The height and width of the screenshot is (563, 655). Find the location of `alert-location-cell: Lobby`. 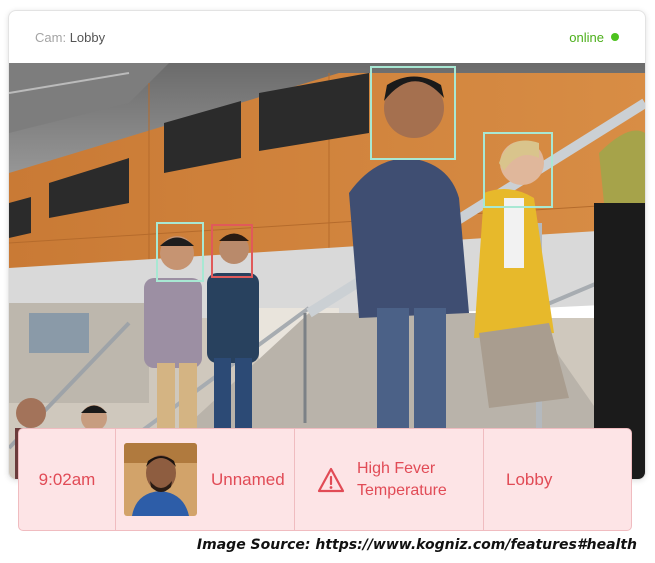

alert-location-cell: Lobby is located at coordinates (557, 479).